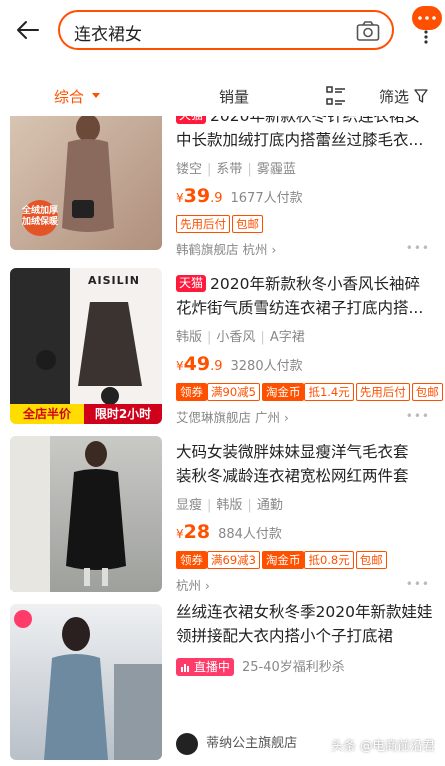 The image size is (445, 766). What do you see at coordinates (307, 364) in the screenshot?
I see `price-row: ¥49.9 3280人付款` at bounding box center [307, 364].